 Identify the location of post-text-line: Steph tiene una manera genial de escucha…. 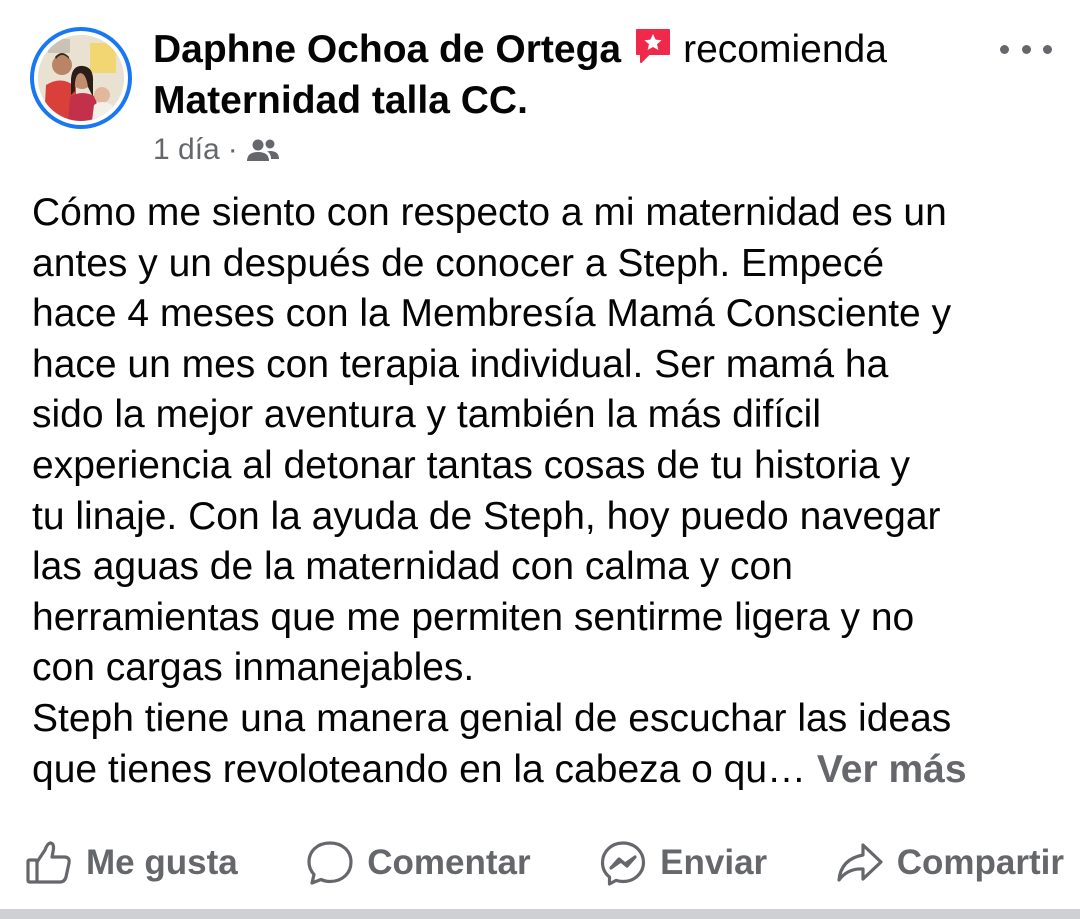
(492, 718).